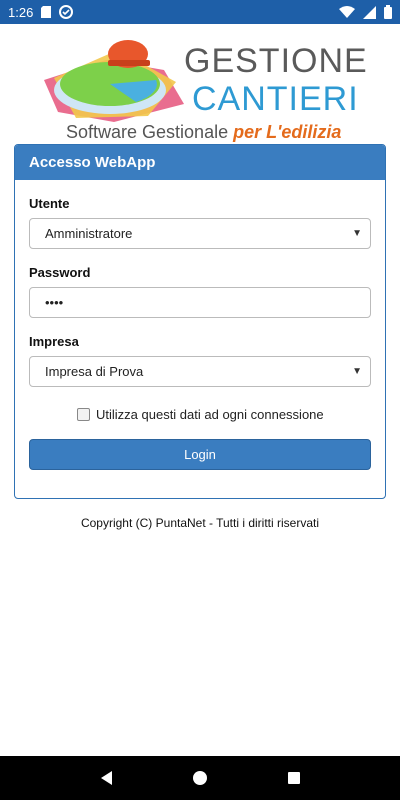 Image resolution: width=400 pixels, height=800 pixels. What do you see at coordinates (94, 371) in the screenshot?
I see `company-select-value: Impresa di Prova` at bounding box center [94, 371].